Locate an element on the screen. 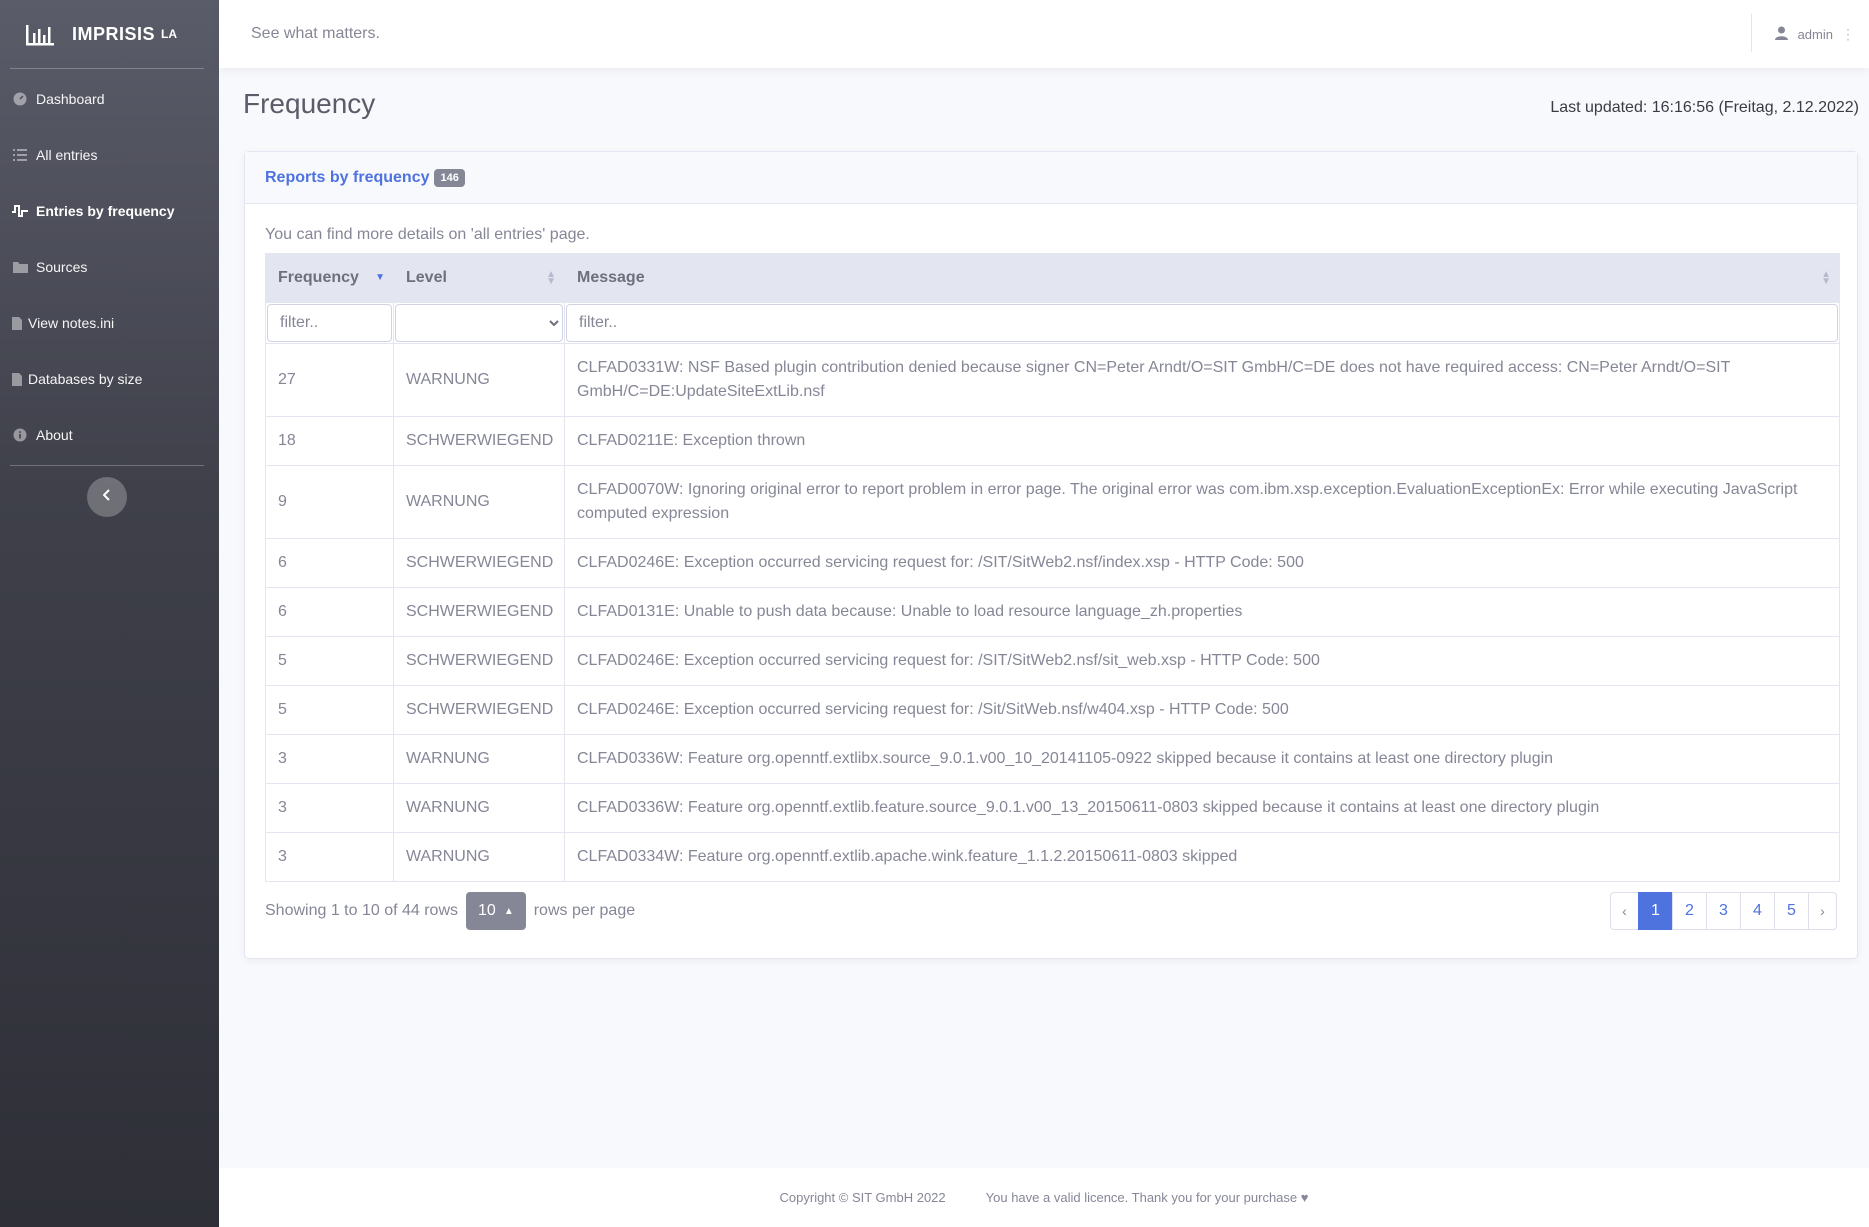 The height and width of the screenshot is (1227, 1869). page-next-button: › is located at coordinates (1822, 911).